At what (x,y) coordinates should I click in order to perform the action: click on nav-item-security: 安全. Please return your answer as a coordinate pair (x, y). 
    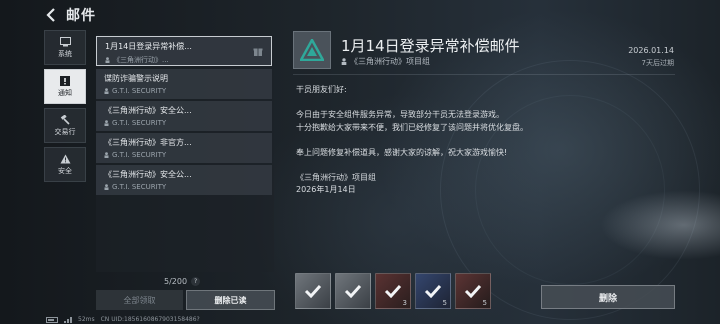
    Looking at the image, I should click on (65, 164).